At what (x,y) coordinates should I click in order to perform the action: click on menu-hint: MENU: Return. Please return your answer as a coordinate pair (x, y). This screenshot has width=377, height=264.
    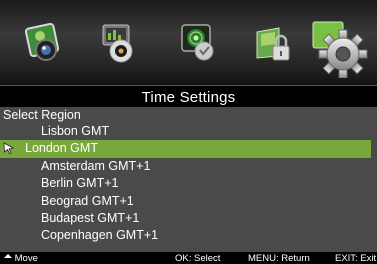
    Looking at the image, I should click on (279, 258).